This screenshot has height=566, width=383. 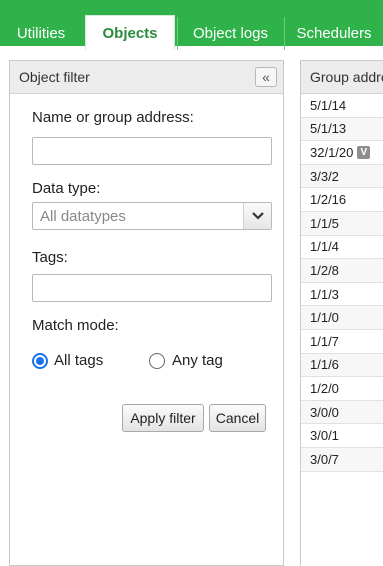 I want to click on tags-label: Tags:, so click(x=50, y=257).